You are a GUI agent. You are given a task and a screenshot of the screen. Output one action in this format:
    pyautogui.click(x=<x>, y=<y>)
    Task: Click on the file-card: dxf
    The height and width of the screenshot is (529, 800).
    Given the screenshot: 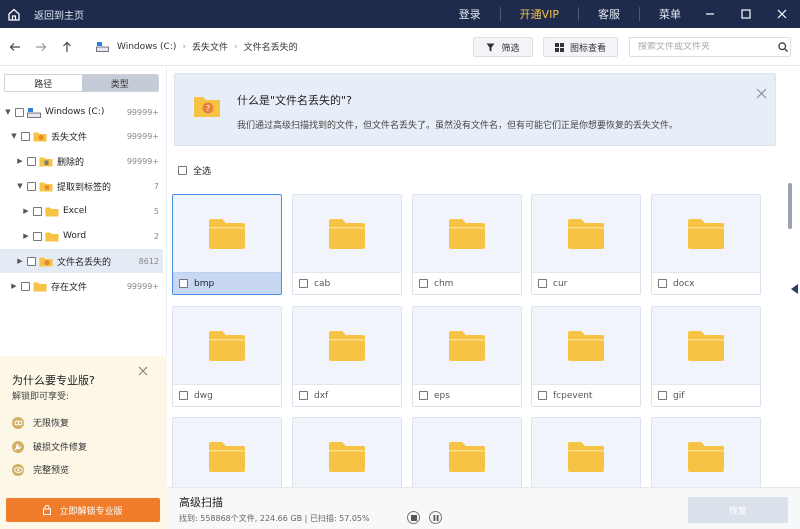 What is the action you would take?
    pyautogui.click(x=347, y=356)
    